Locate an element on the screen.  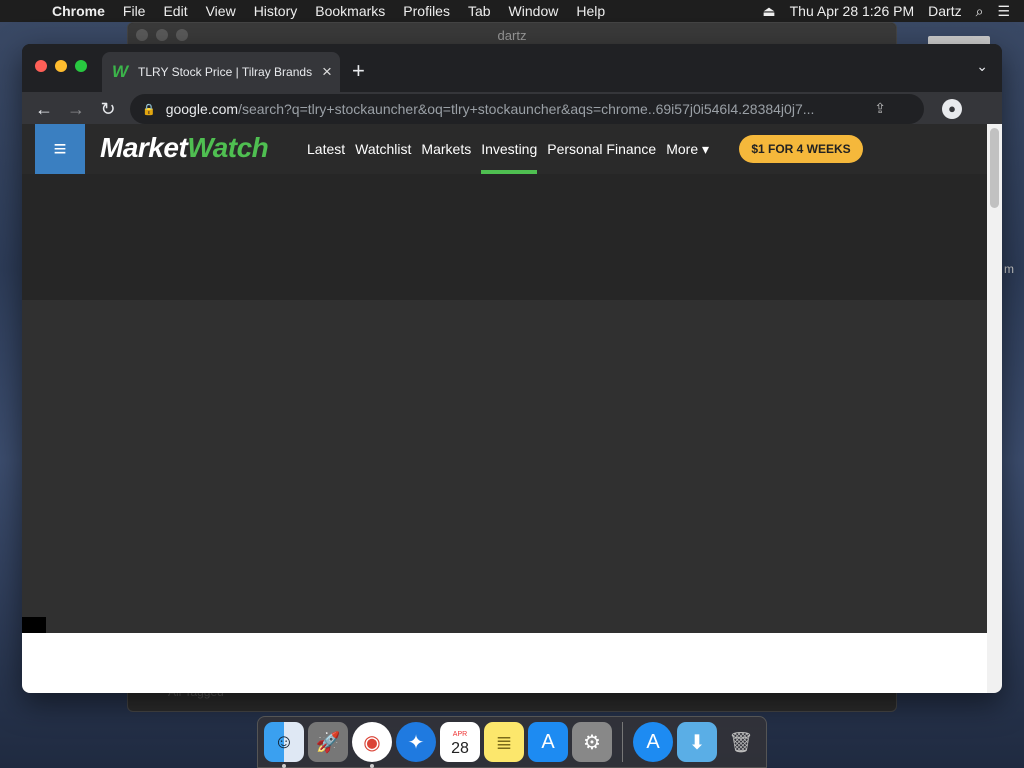
control-center-icon: ☰ is located at coordinates (1003, 11).